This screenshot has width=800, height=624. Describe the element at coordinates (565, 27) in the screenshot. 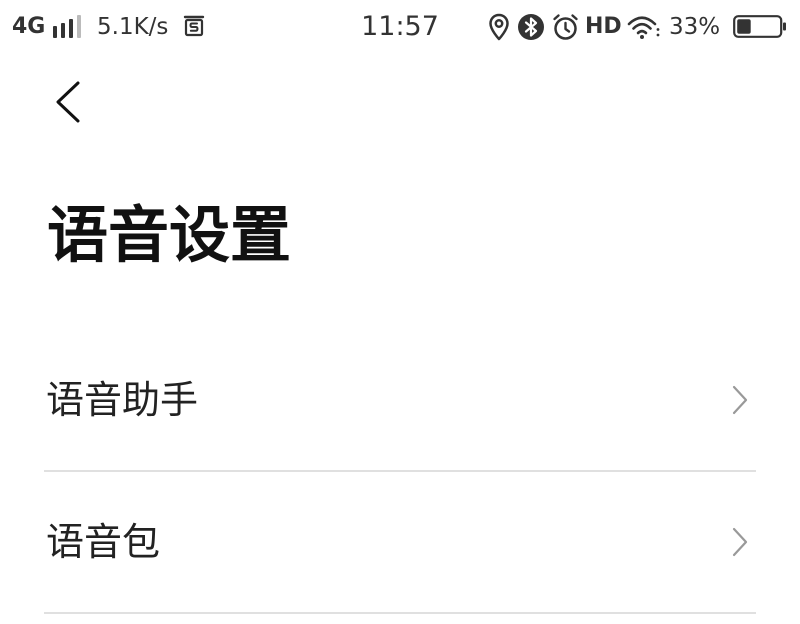

I see `alarm-clock-icon` at that location.